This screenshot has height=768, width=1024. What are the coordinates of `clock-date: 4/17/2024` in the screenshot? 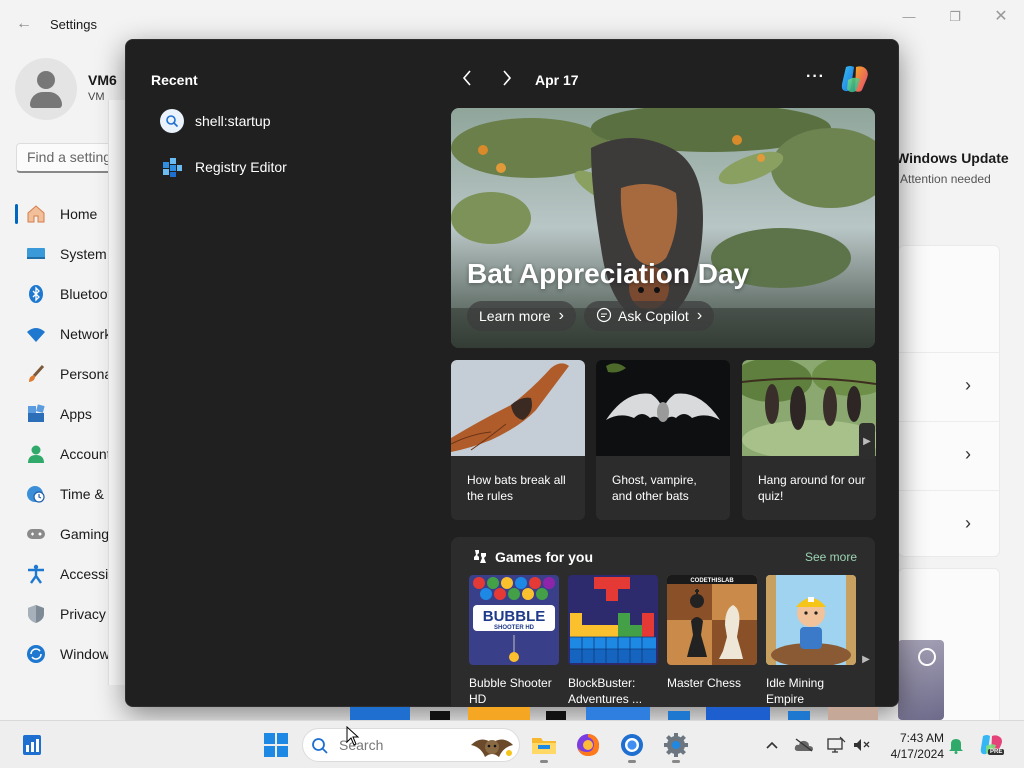 It's located at (917, 754).